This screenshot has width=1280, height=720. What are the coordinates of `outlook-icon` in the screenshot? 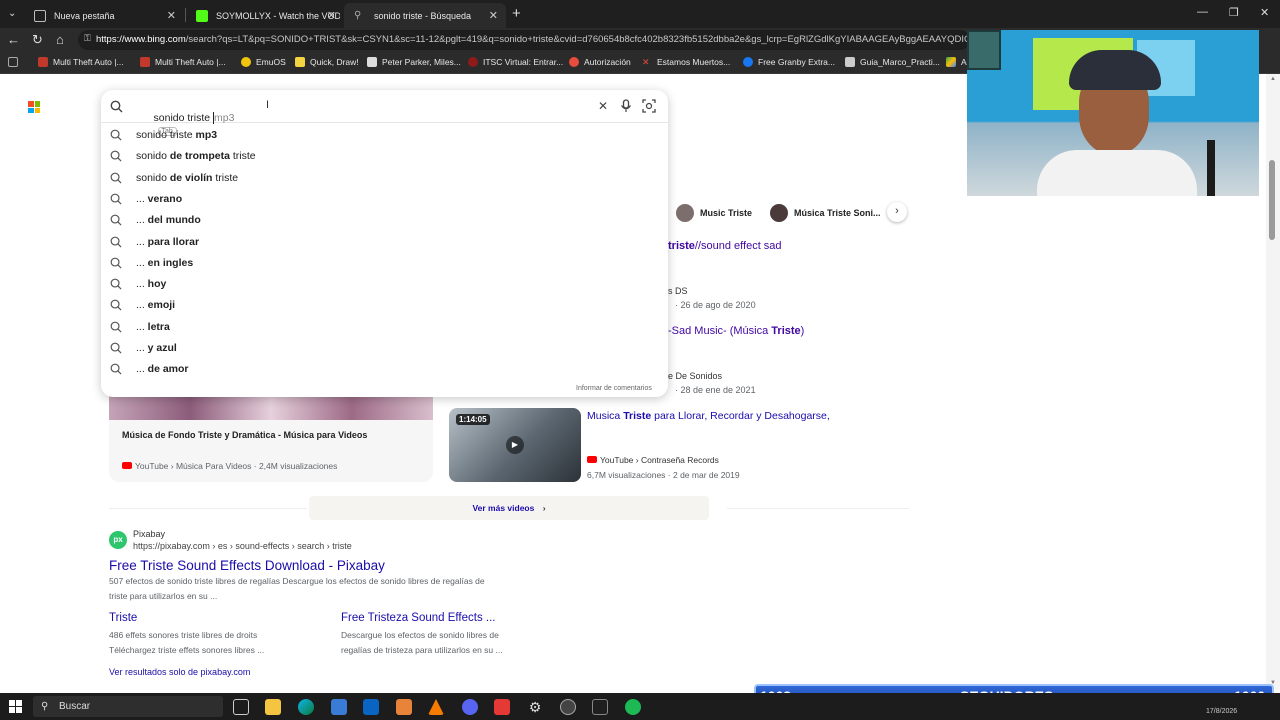 It's located at (371, 707).